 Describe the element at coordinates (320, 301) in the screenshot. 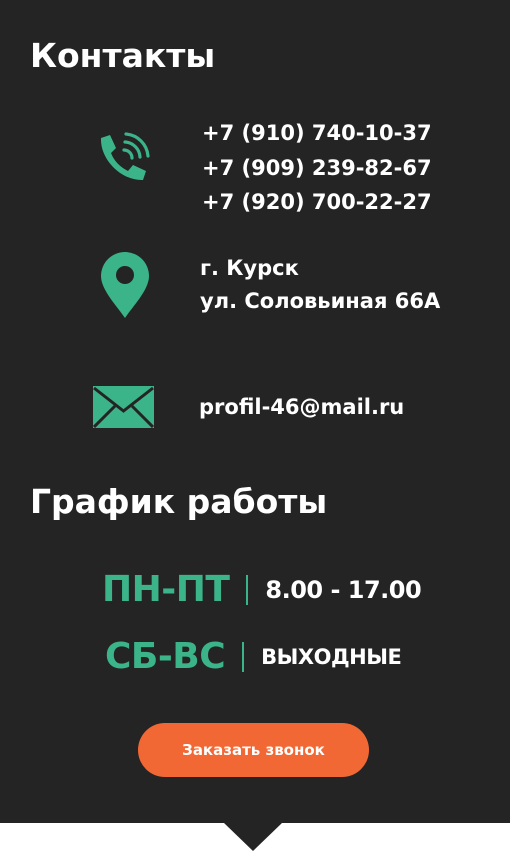

I see `address-street: ул. Соловьиная 66А` at that location.